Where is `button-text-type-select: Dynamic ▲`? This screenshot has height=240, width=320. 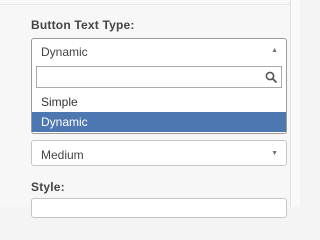 button-text-type-select: Dynamic ▲ is located at coordinates (159, 50).